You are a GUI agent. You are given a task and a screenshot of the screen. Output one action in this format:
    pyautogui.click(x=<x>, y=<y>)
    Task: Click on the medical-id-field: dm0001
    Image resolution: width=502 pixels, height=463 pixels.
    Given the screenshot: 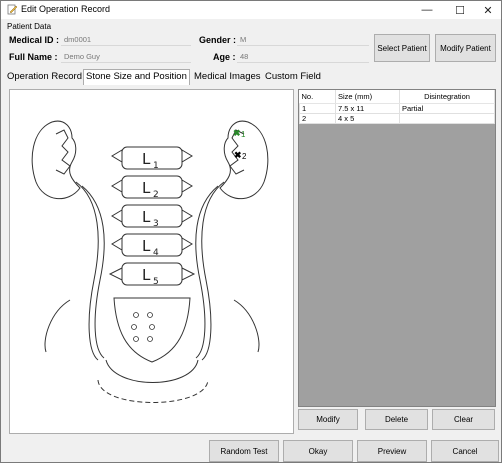 What is the action you would take?
    pyautogui.click(x=126, y=39)
    